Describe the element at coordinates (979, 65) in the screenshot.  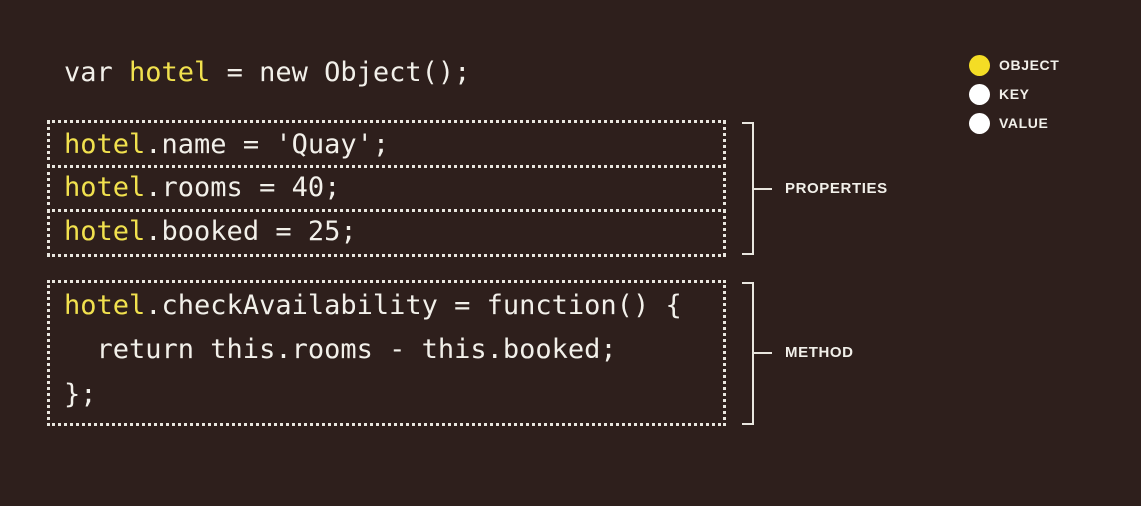
I see `object-color-dot-icon` at that location.